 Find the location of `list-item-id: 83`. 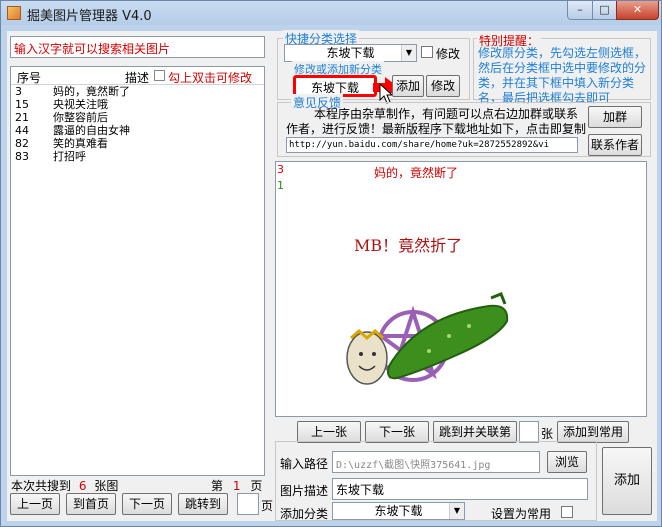

list-item-id: 83 is located at coordinates (22, 156).